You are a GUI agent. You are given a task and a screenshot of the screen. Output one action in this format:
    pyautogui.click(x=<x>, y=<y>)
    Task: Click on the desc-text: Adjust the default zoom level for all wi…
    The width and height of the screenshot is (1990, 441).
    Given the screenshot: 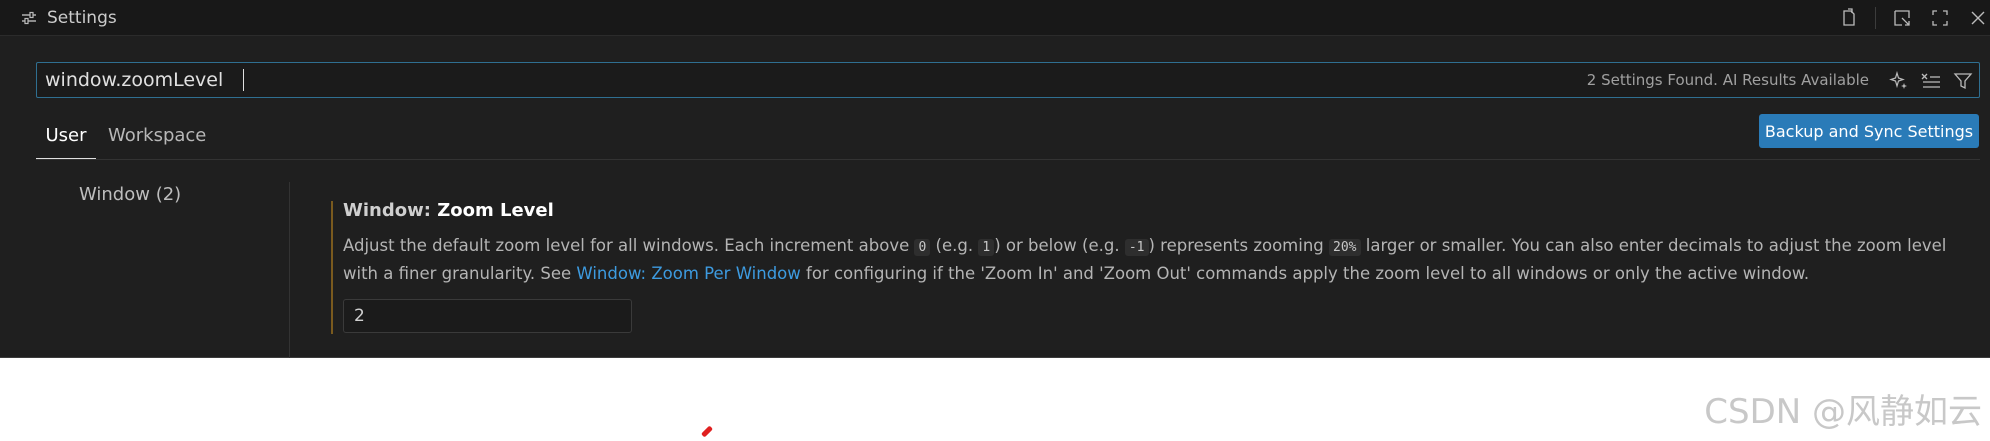 What is the action you would take?
    pyautogui.click(x=629, y=245)
    